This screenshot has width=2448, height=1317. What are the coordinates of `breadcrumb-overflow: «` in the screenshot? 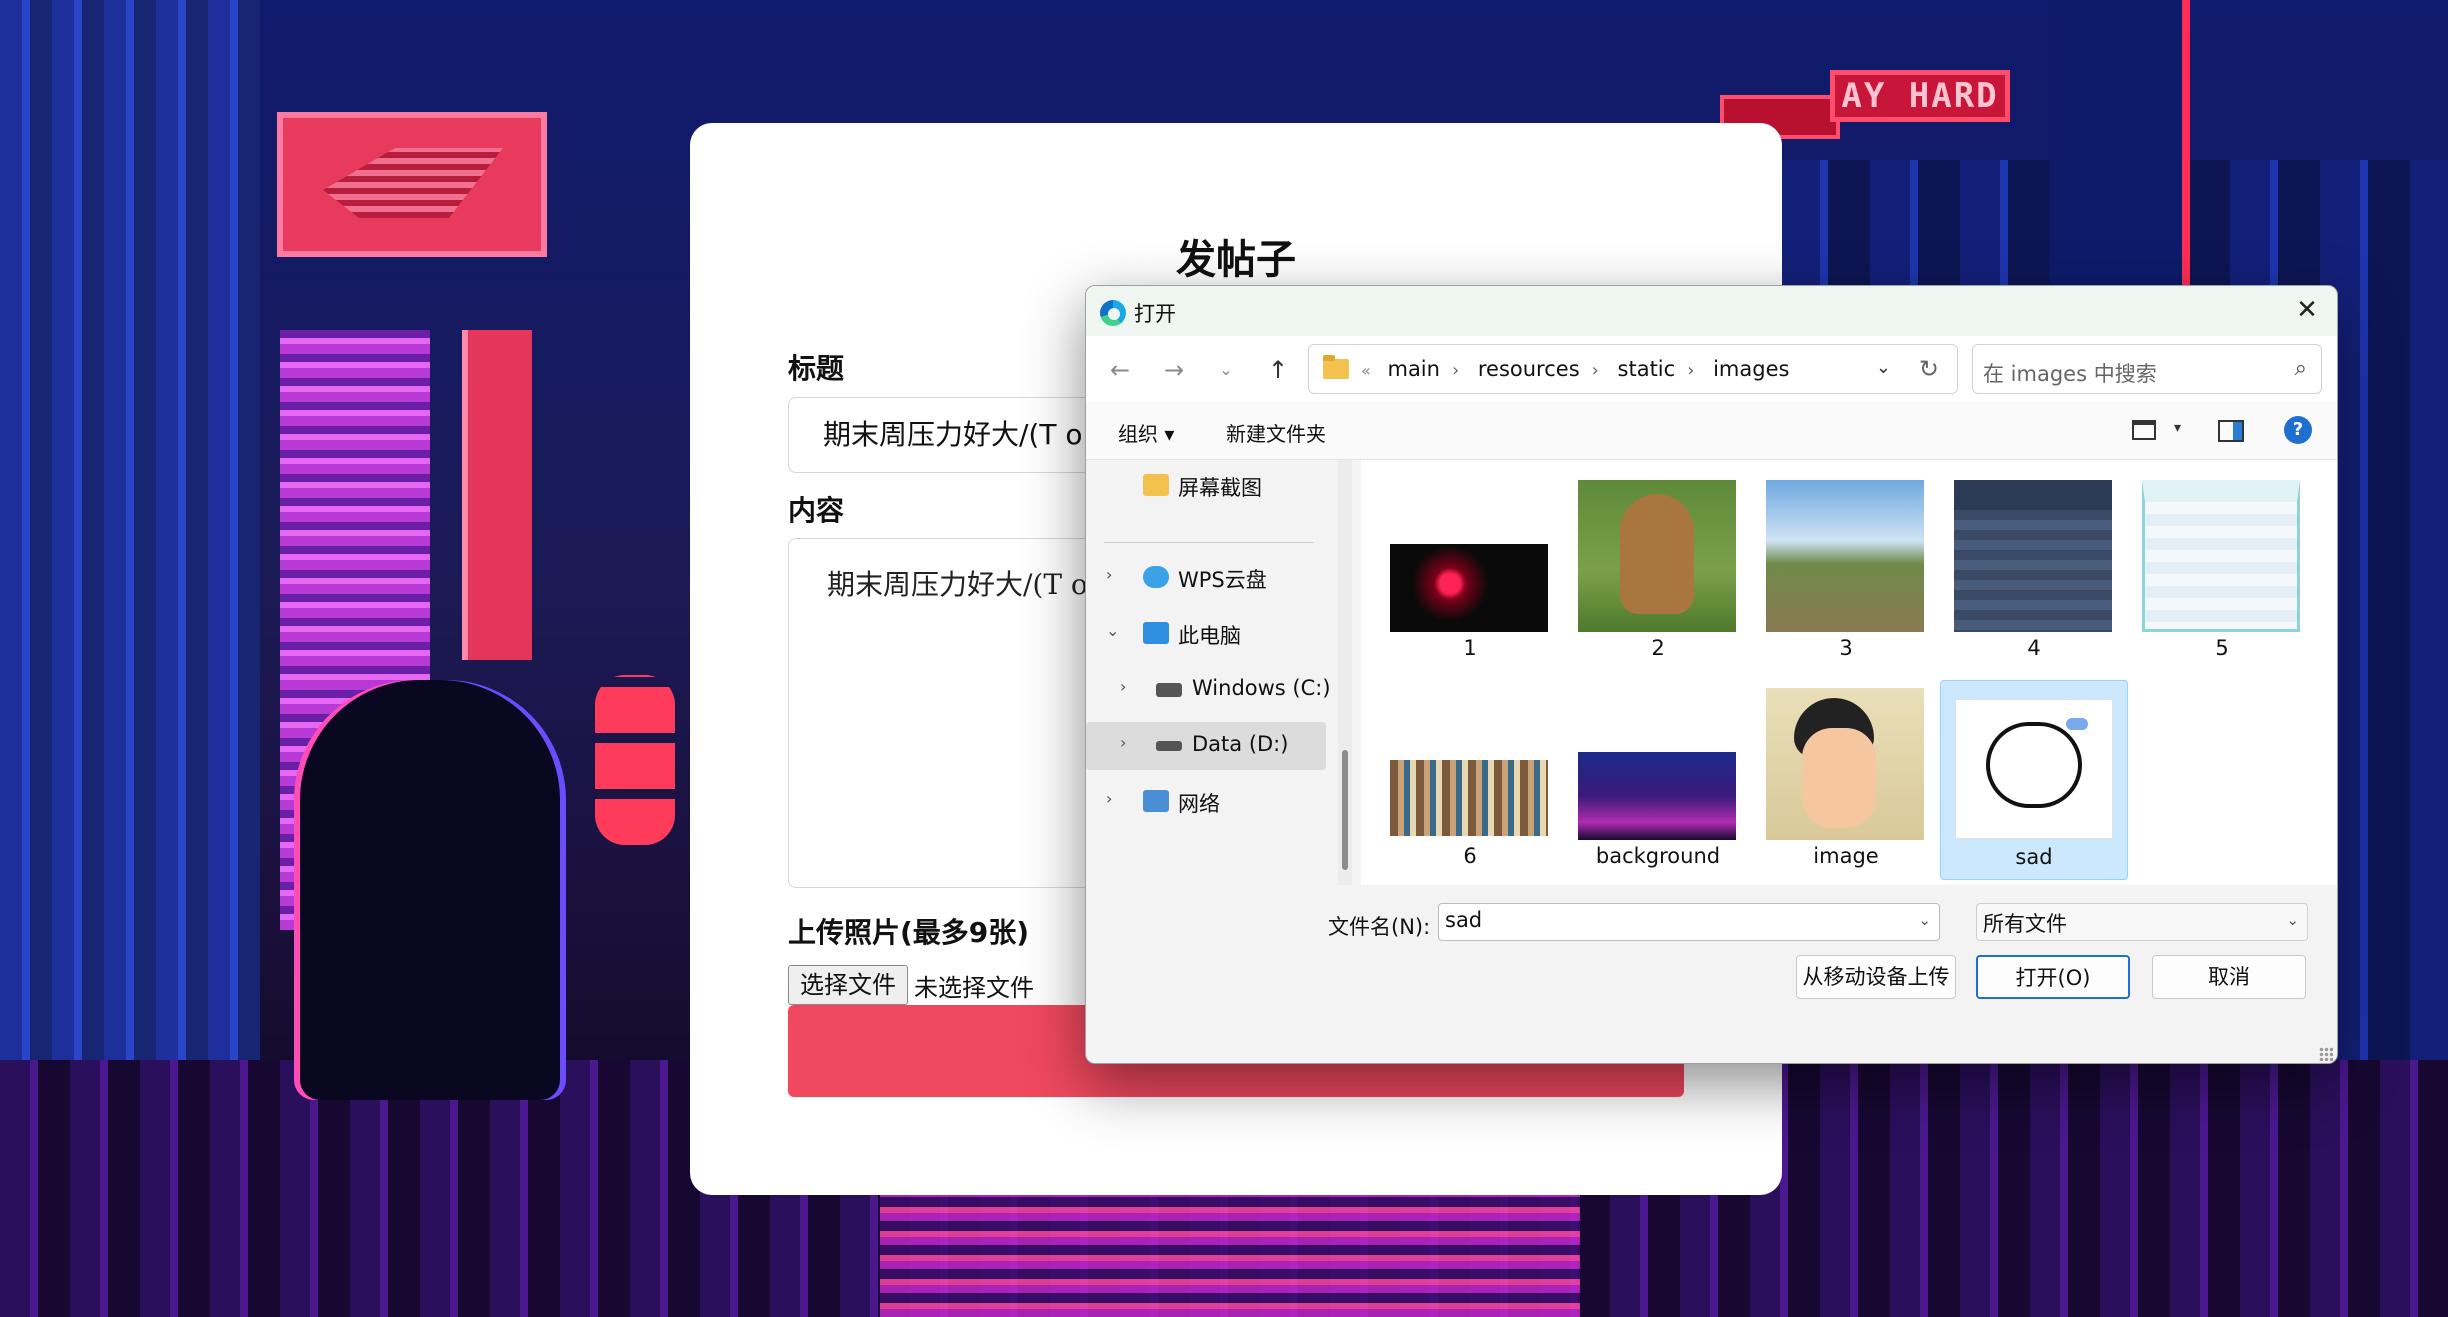 It's located at (1366, 370).